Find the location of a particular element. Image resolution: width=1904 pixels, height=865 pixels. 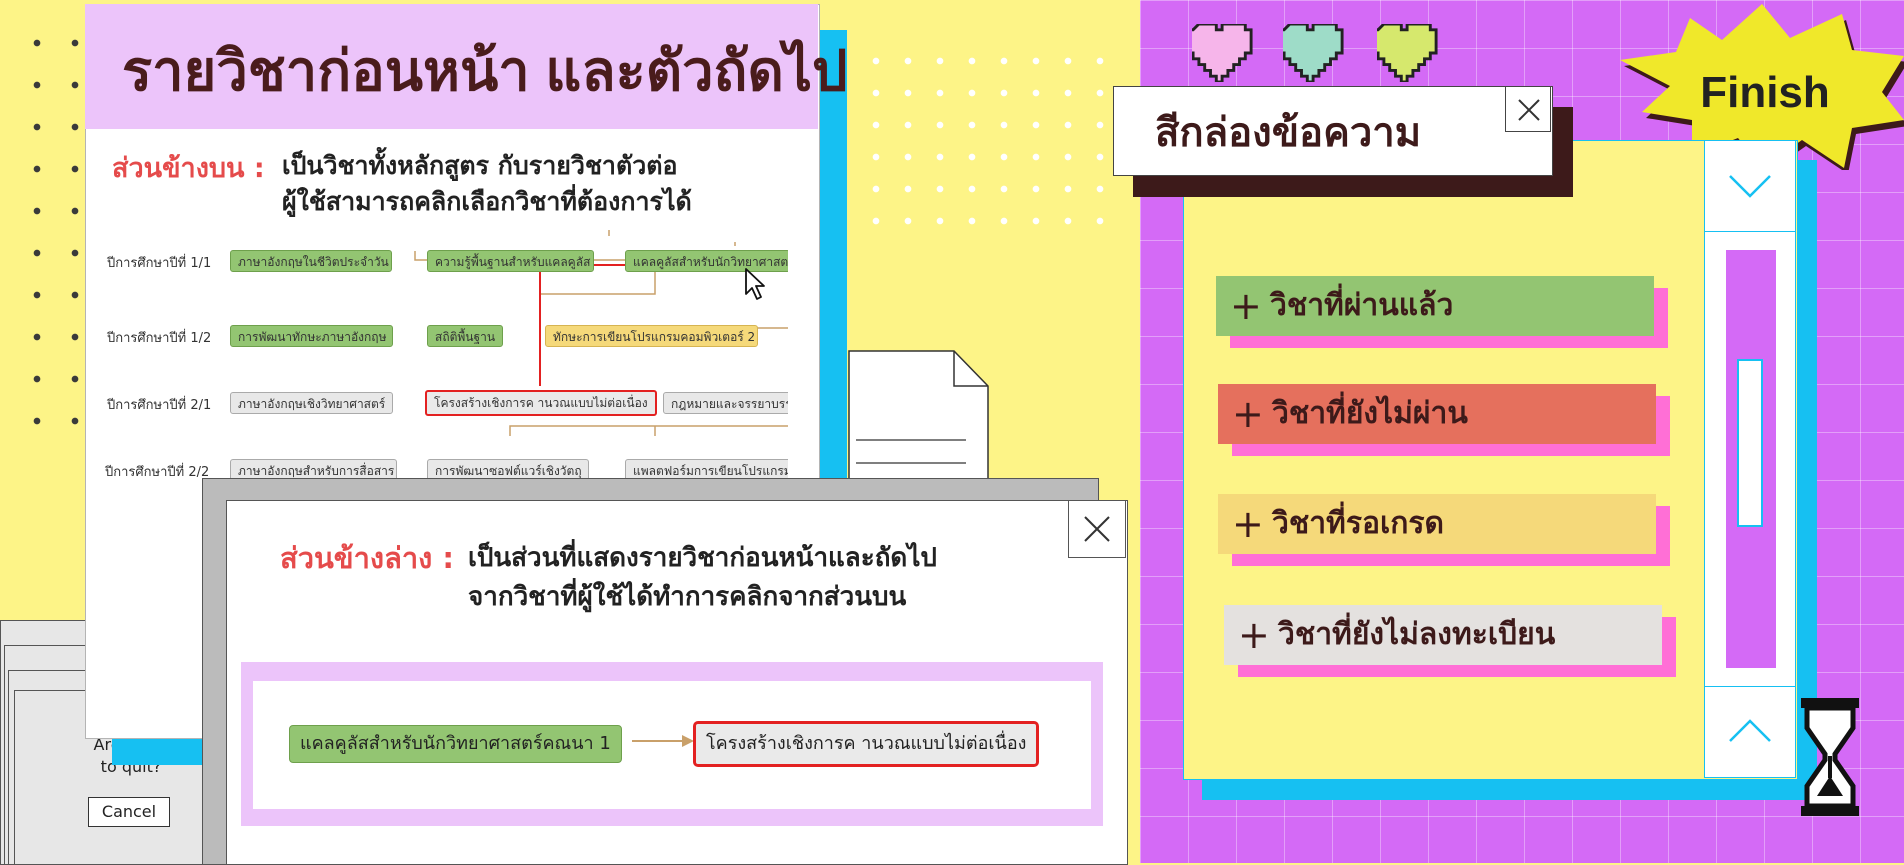

next-course-chip-selected: โครงสร้างเชิงการค านวณแบบไม่ต่อเนื่อง is located at coordinates (866, 744).